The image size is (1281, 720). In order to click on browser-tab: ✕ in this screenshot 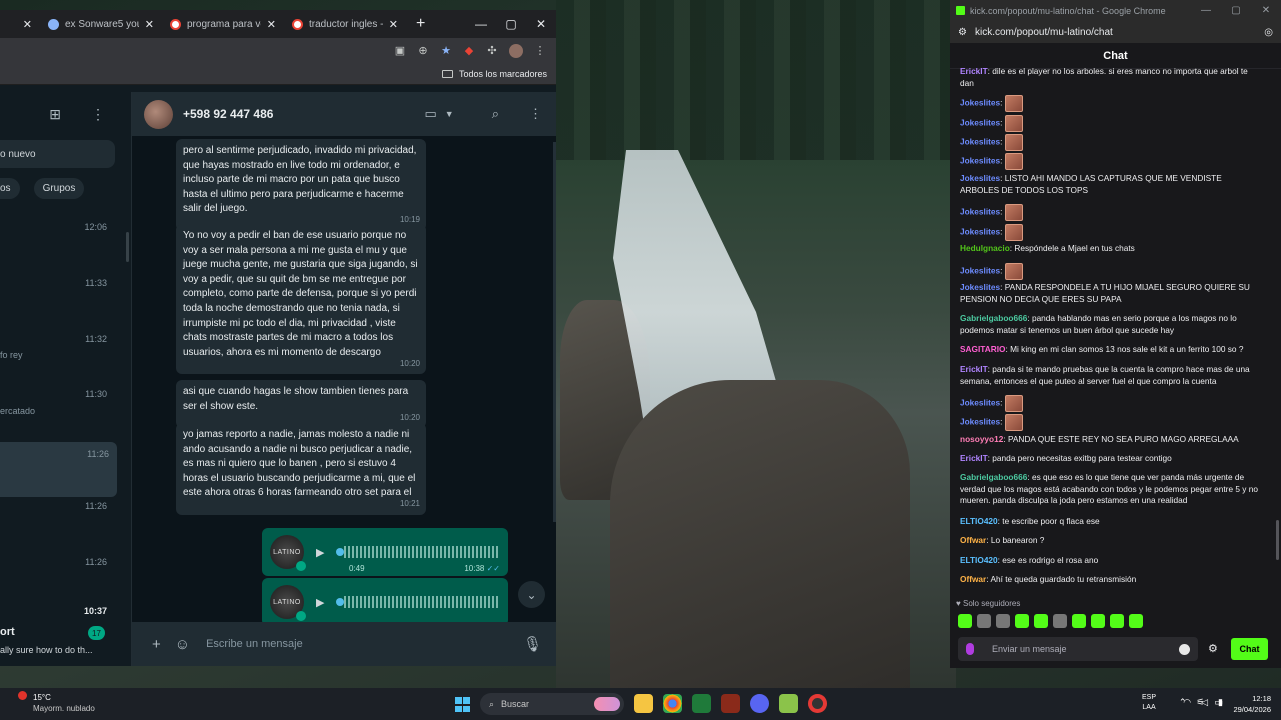, I will do `click(20, 24)`.